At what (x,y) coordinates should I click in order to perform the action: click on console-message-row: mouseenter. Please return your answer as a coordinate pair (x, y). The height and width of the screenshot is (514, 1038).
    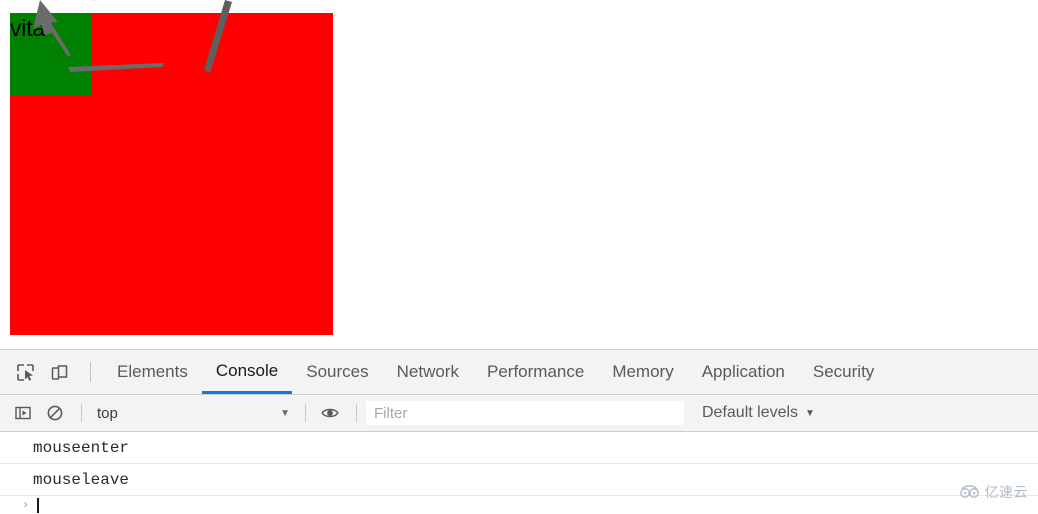
    Looking at the image, I should click on (519, 448).